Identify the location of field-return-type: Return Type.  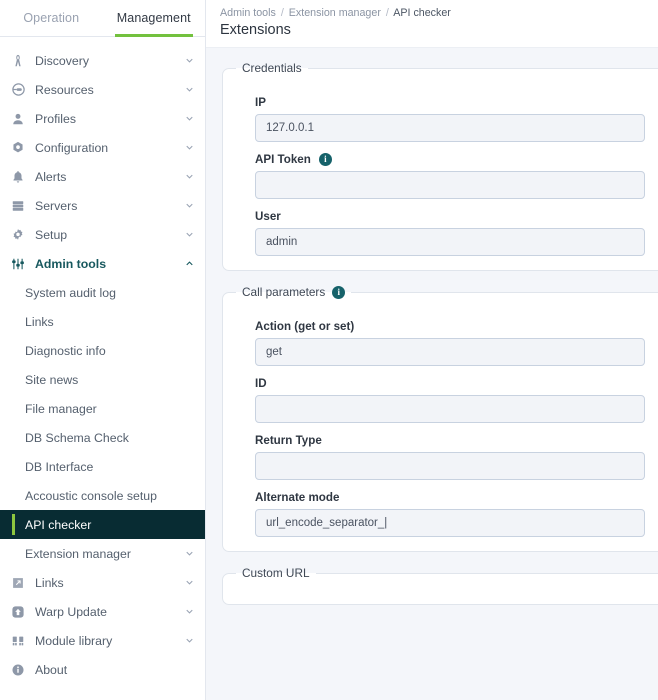
(440, 457).